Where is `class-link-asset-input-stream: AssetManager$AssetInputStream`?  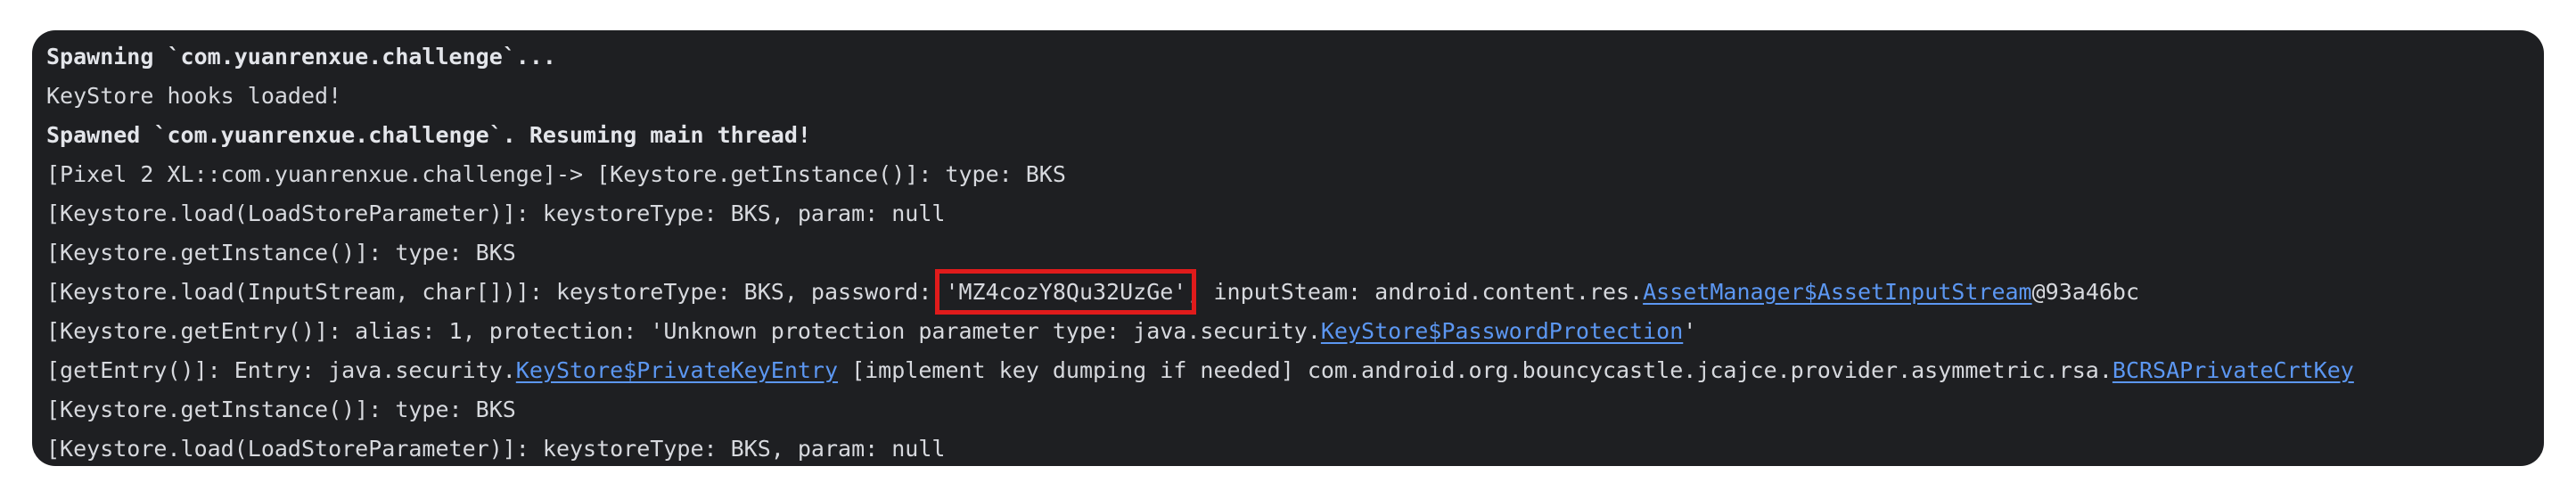
class-link-asset-input-stream: AssetManager$AssetInputStream is located at coordinates (1837, 292).